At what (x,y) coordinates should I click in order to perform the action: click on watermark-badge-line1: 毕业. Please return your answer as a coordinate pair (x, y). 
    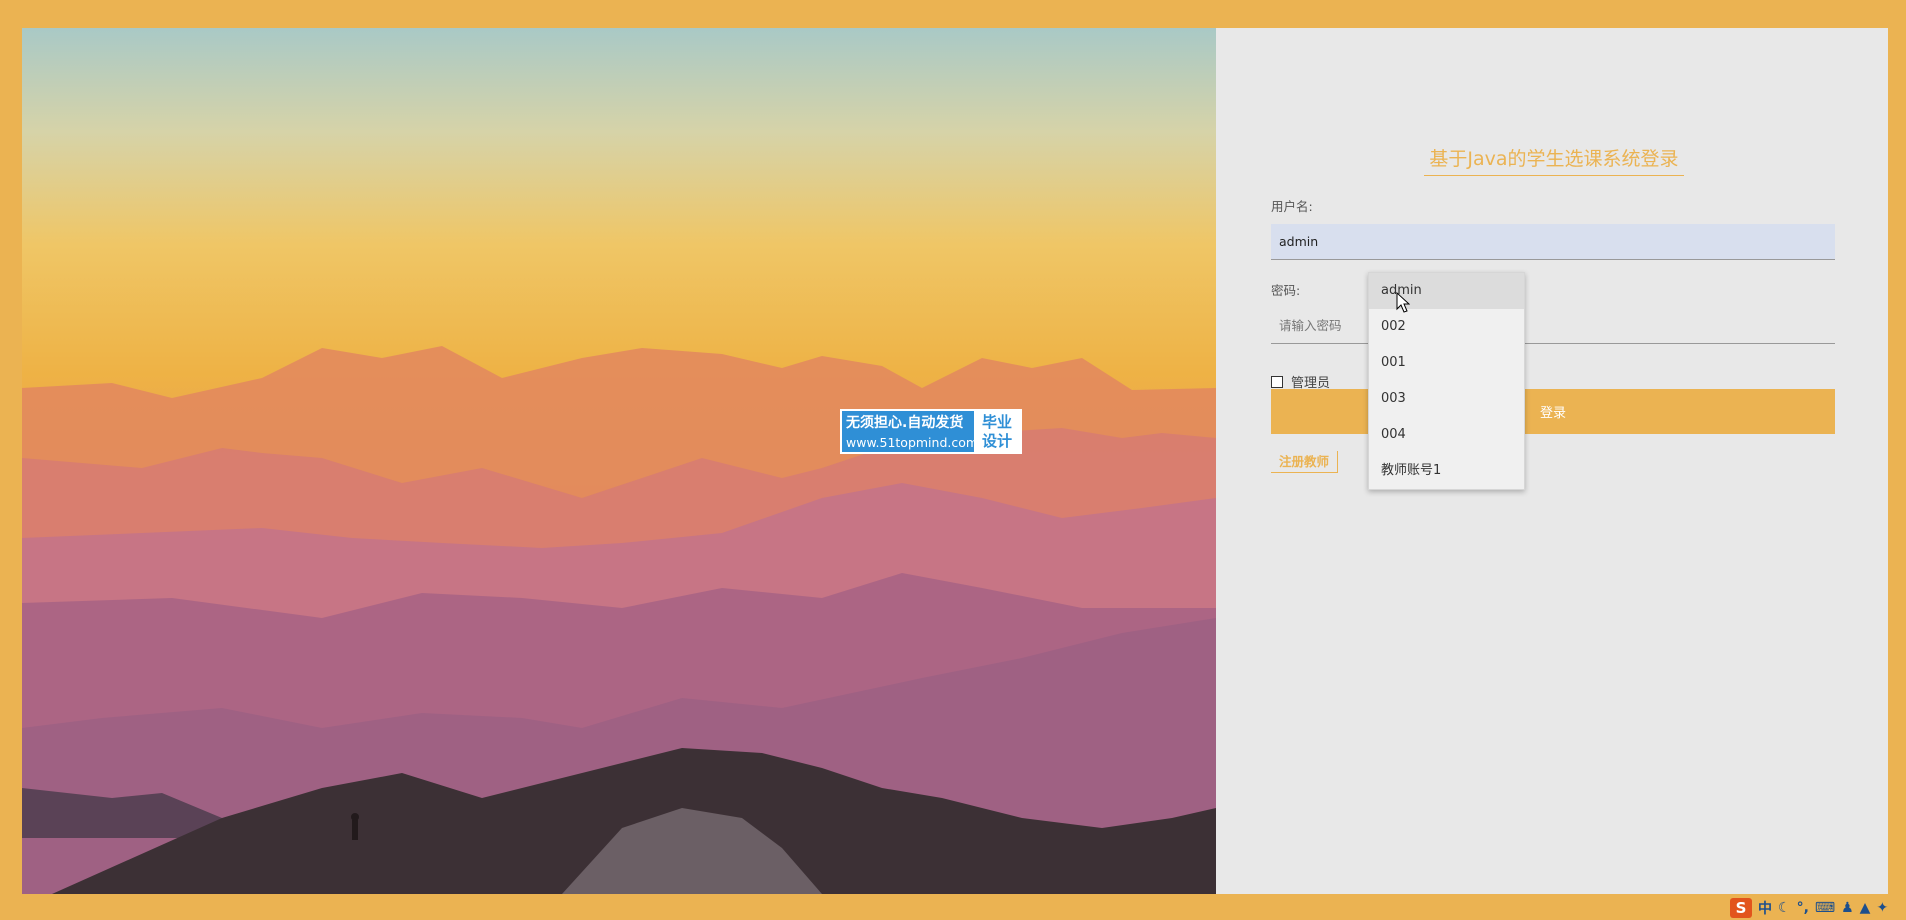
    Looking at the image, I should click on (996, 422).